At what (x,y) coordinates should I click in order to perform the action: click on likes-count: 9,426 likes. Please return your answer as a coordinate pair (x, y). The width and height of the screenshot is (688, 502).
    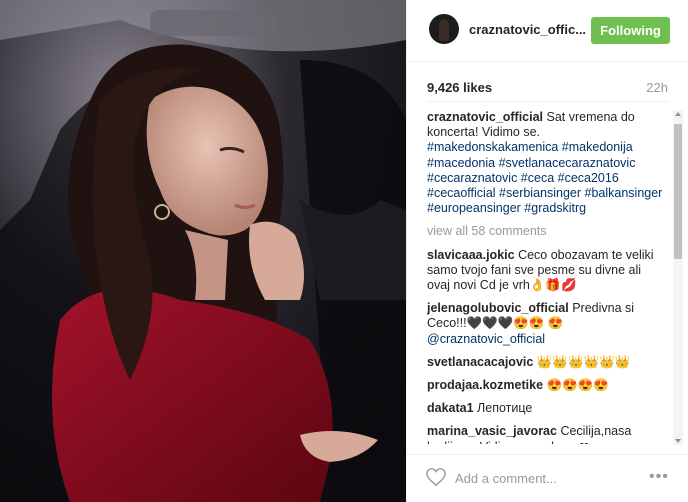
    Looking at the image, I should click on (459, 87).